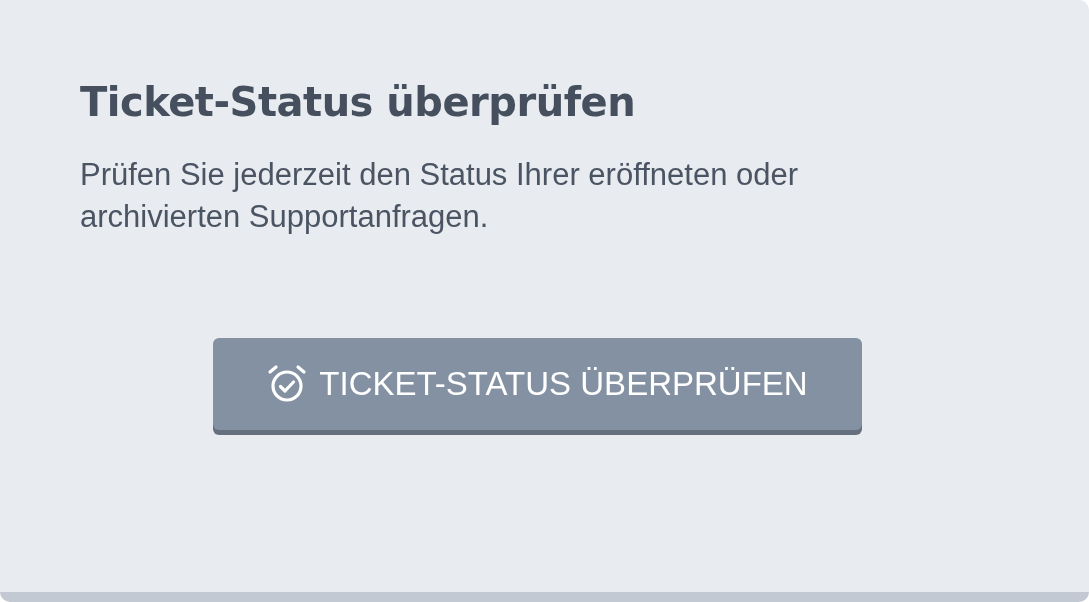  What do you see at coordinates (440, 196) in the screenshot?
I see `card-description: Prüfen Sie jederzeit den Status Ihrer eröffneten oder archivierten Supportanfragen.` at bounding box center [440, 196].